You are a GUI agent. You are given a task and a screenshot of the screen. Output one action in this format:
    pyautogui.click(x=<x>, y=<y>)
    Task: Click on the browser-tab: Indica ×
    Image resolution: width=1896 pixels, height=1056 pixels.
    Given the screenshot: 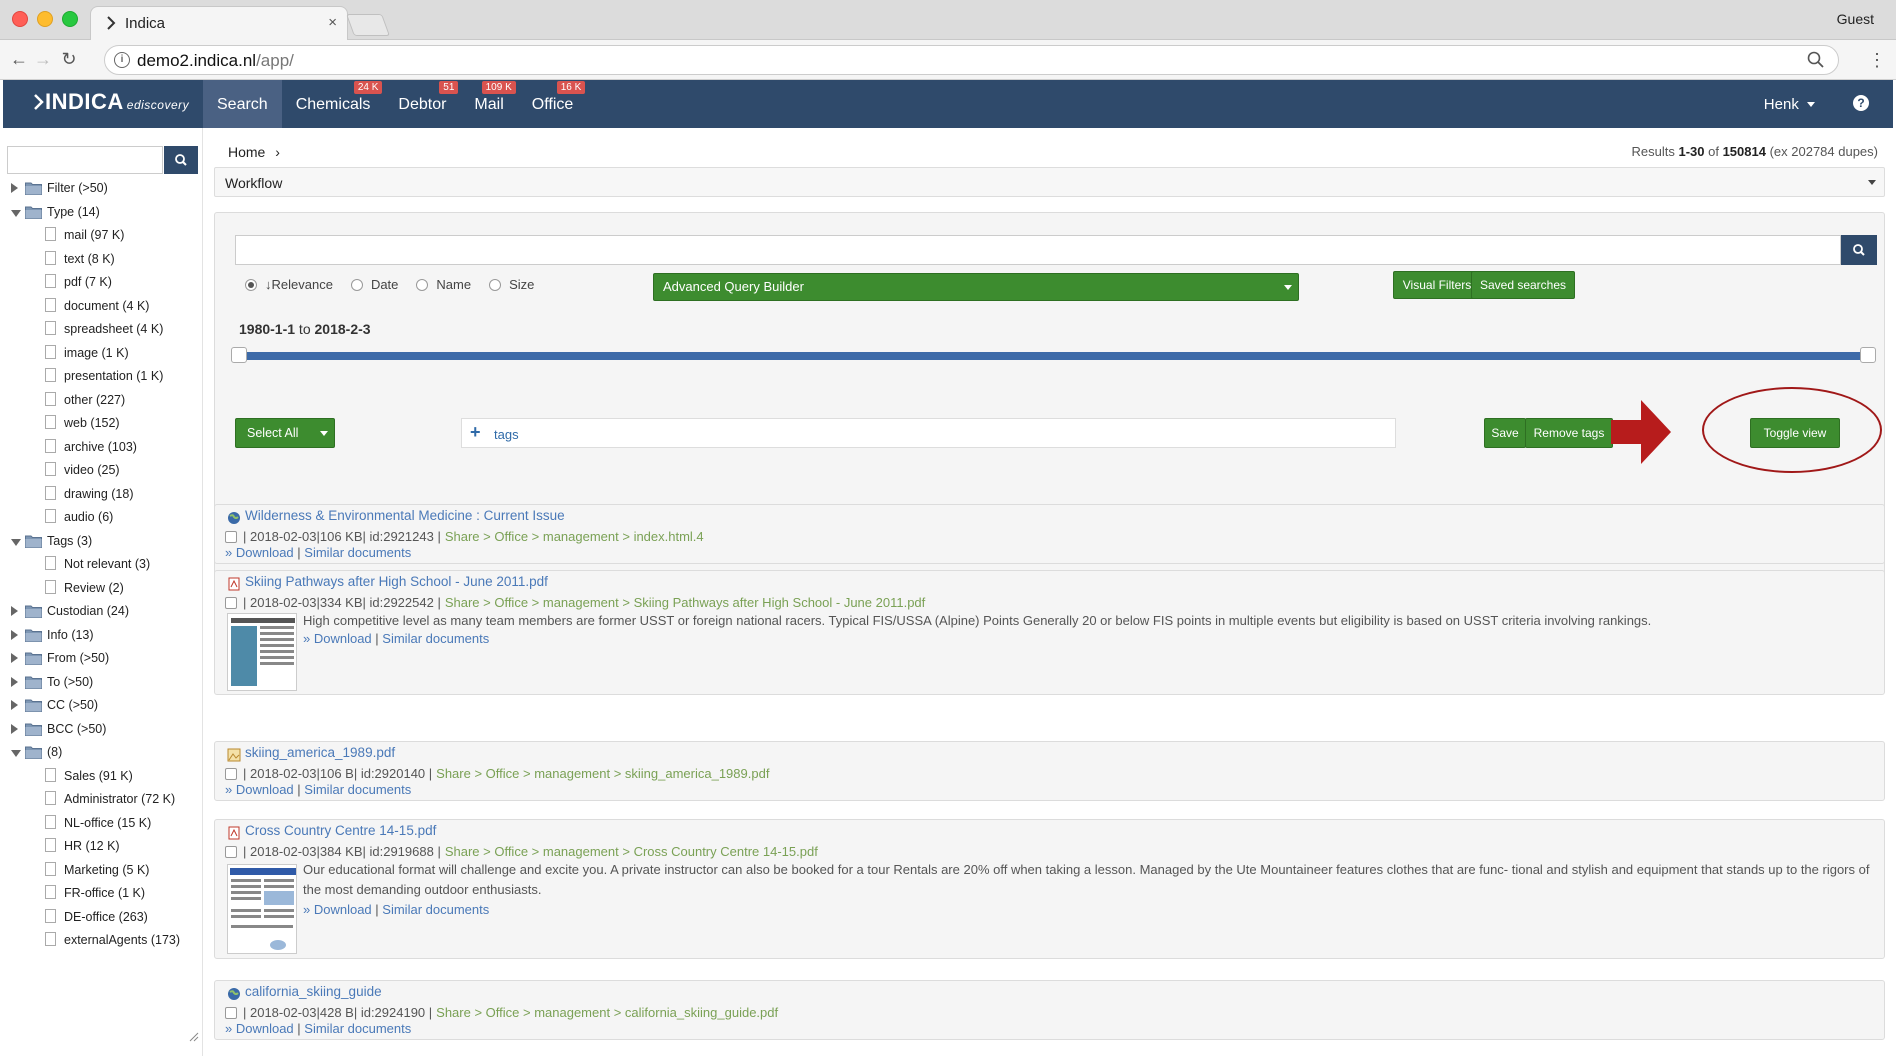 What is the action you would take?
    pyautogui.click(x=219, y=23)
    